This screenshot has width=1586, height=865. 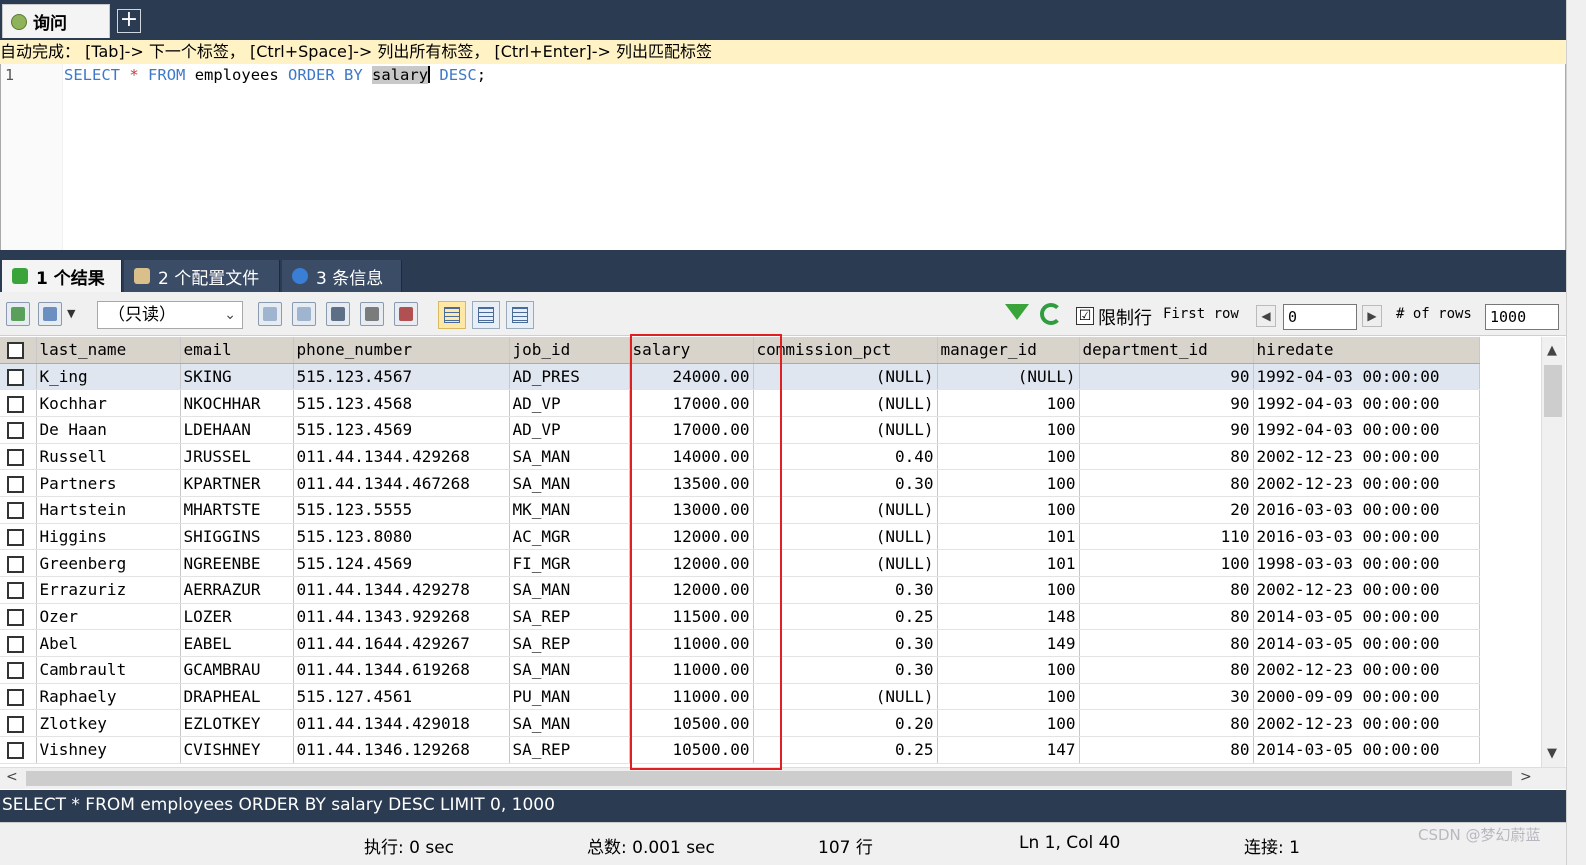 I want to click on cell-commission-pct: 0.25, so click(x=845, y=750).